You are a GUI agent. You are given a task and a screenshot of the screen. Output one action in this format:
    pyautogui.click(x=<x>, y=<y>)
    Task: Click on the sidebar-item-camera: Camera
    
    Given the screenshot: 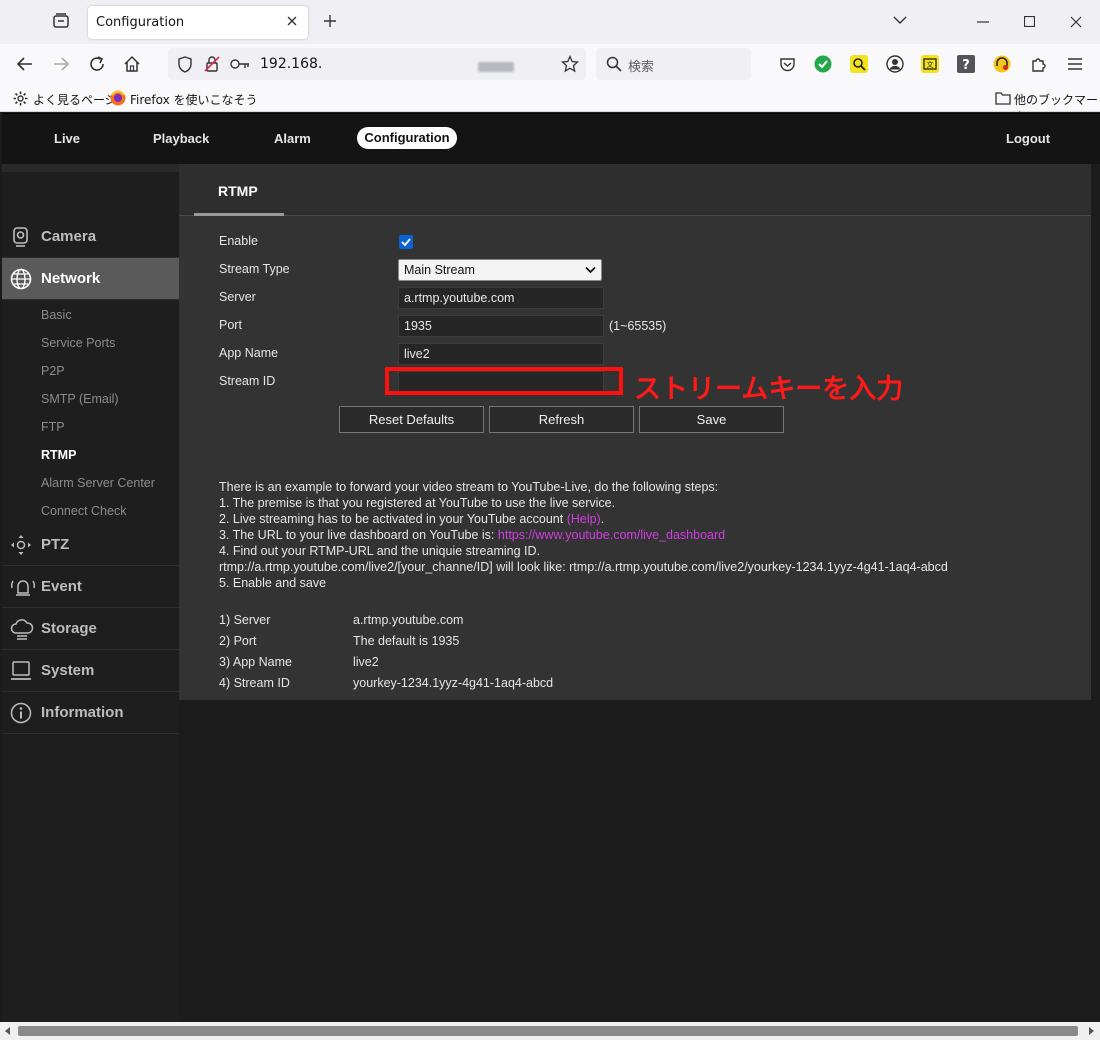 What is the action you would take?
    pyautogui.click(x=90, y=237)
    